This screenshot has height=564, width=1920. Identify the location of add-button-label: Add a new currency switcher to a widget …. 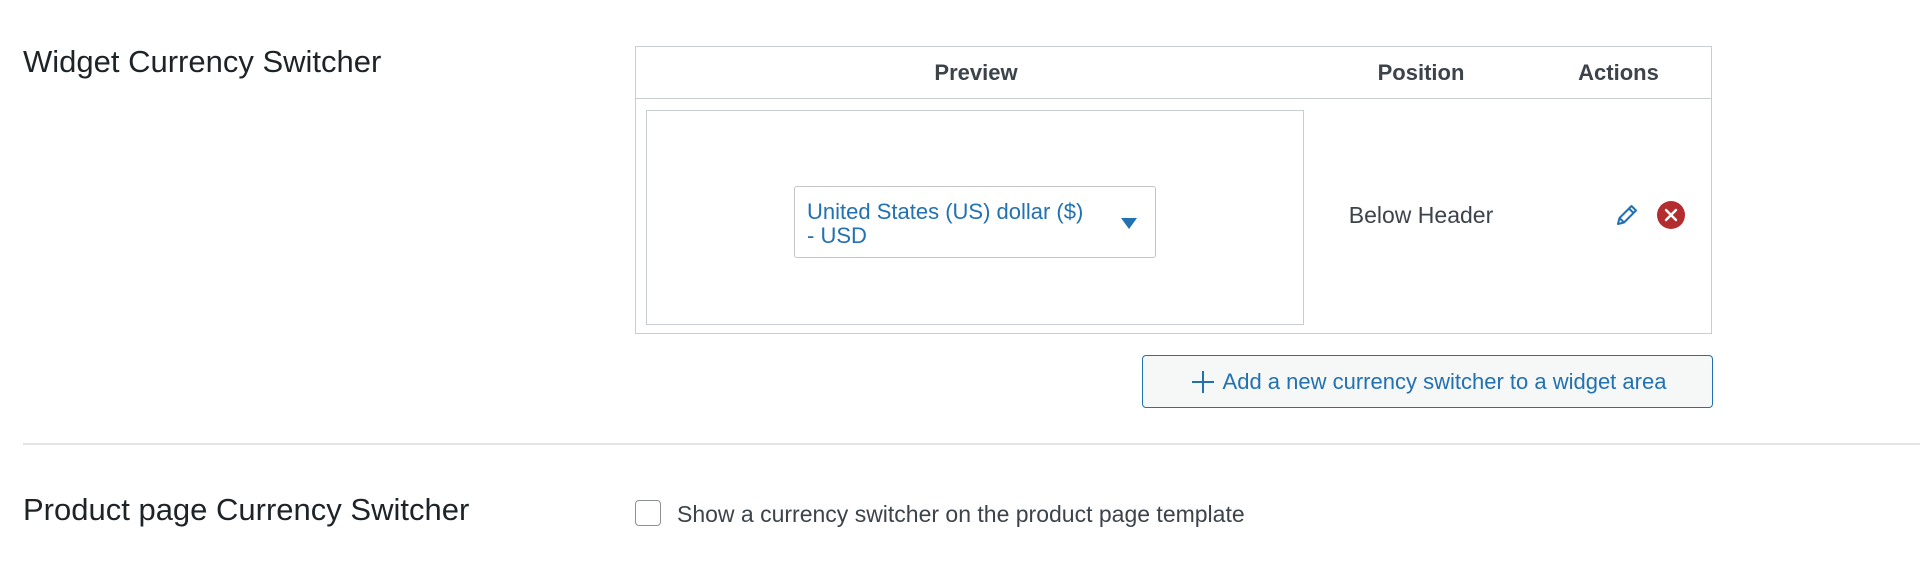
(1444, 381).